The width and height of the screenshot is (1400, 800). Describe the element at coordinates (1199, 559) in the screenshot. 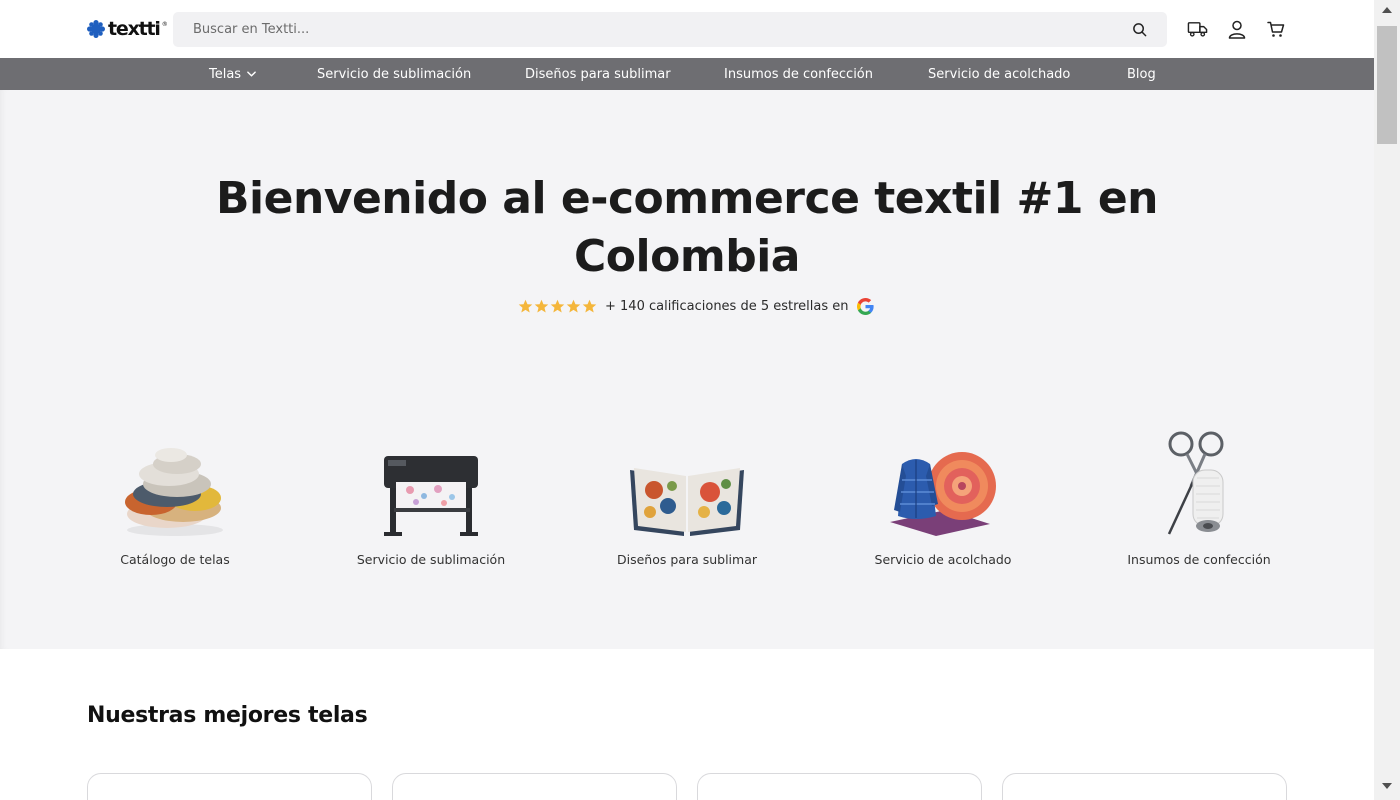

I see `category-label: Insumos de confección` at that location.